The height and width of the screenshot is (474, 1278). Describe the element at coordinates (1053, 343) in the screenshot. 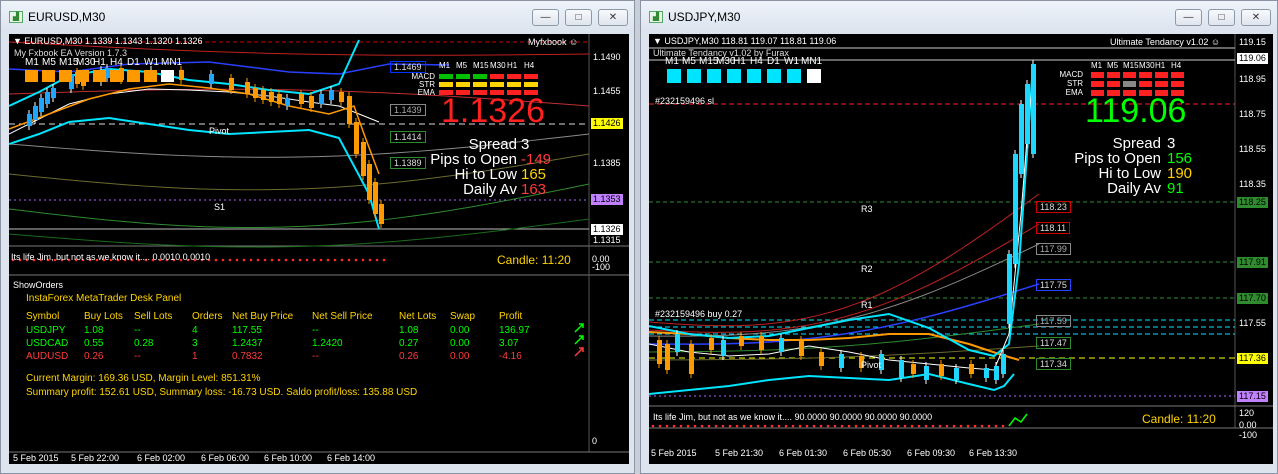

I see `level-tag: 117.47` at that location.